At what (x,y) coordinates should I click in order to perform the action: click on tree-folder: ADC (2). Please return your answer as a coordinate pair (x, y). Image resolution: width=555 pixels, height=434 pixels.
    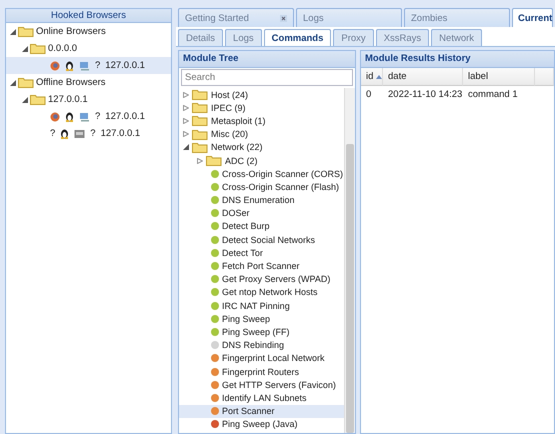
    Looking at the image, I should click on (261, 161).